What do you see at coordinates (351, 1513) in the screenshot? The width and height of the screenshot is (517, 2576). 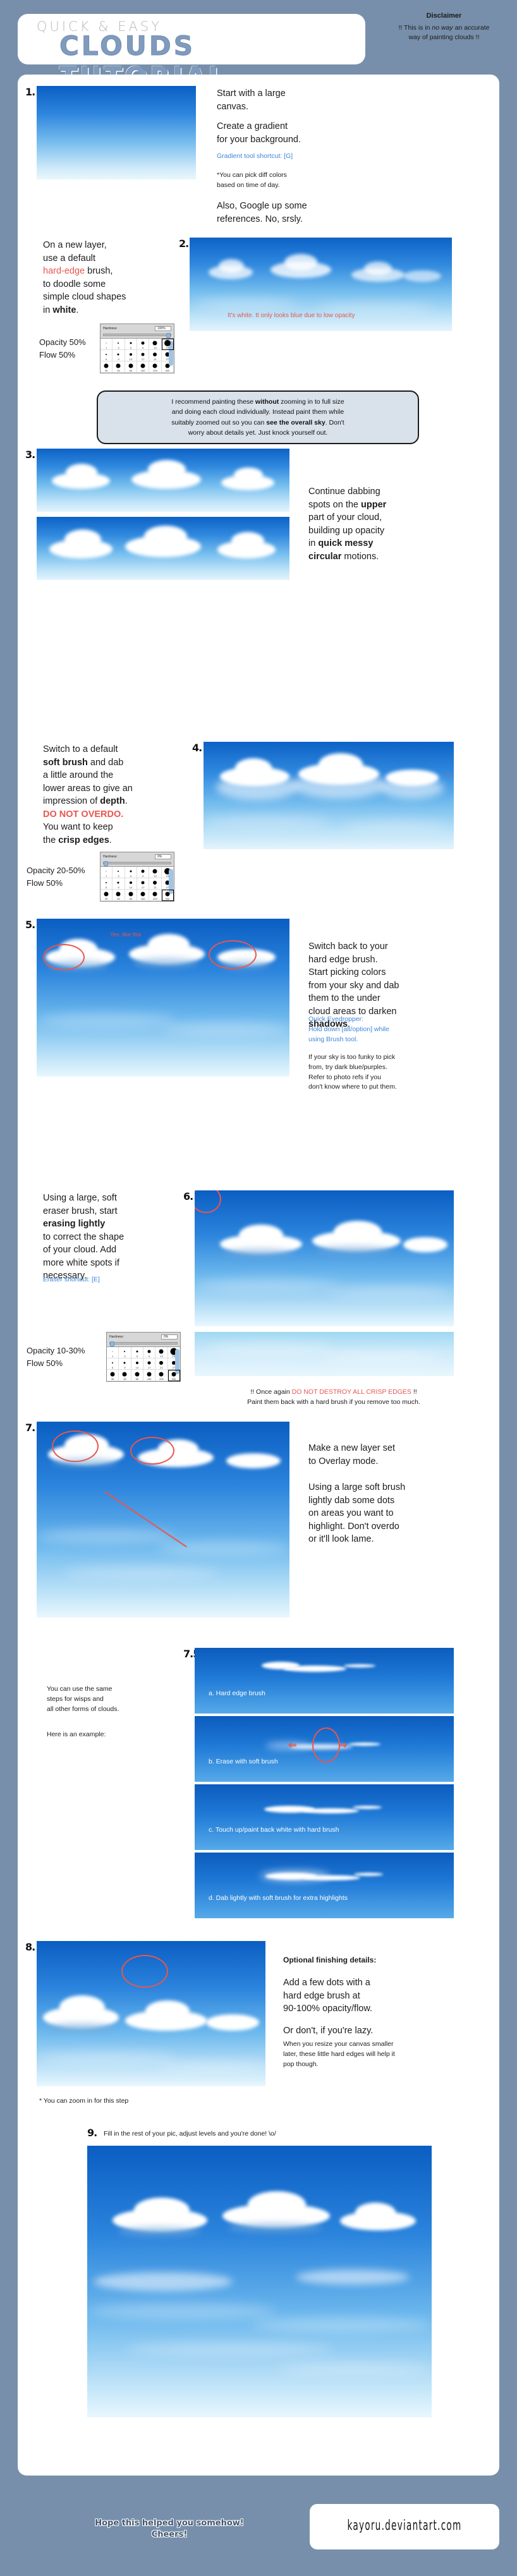 I see `step-7-line-5: on areas you want to` at bounding box center [351, 1513].